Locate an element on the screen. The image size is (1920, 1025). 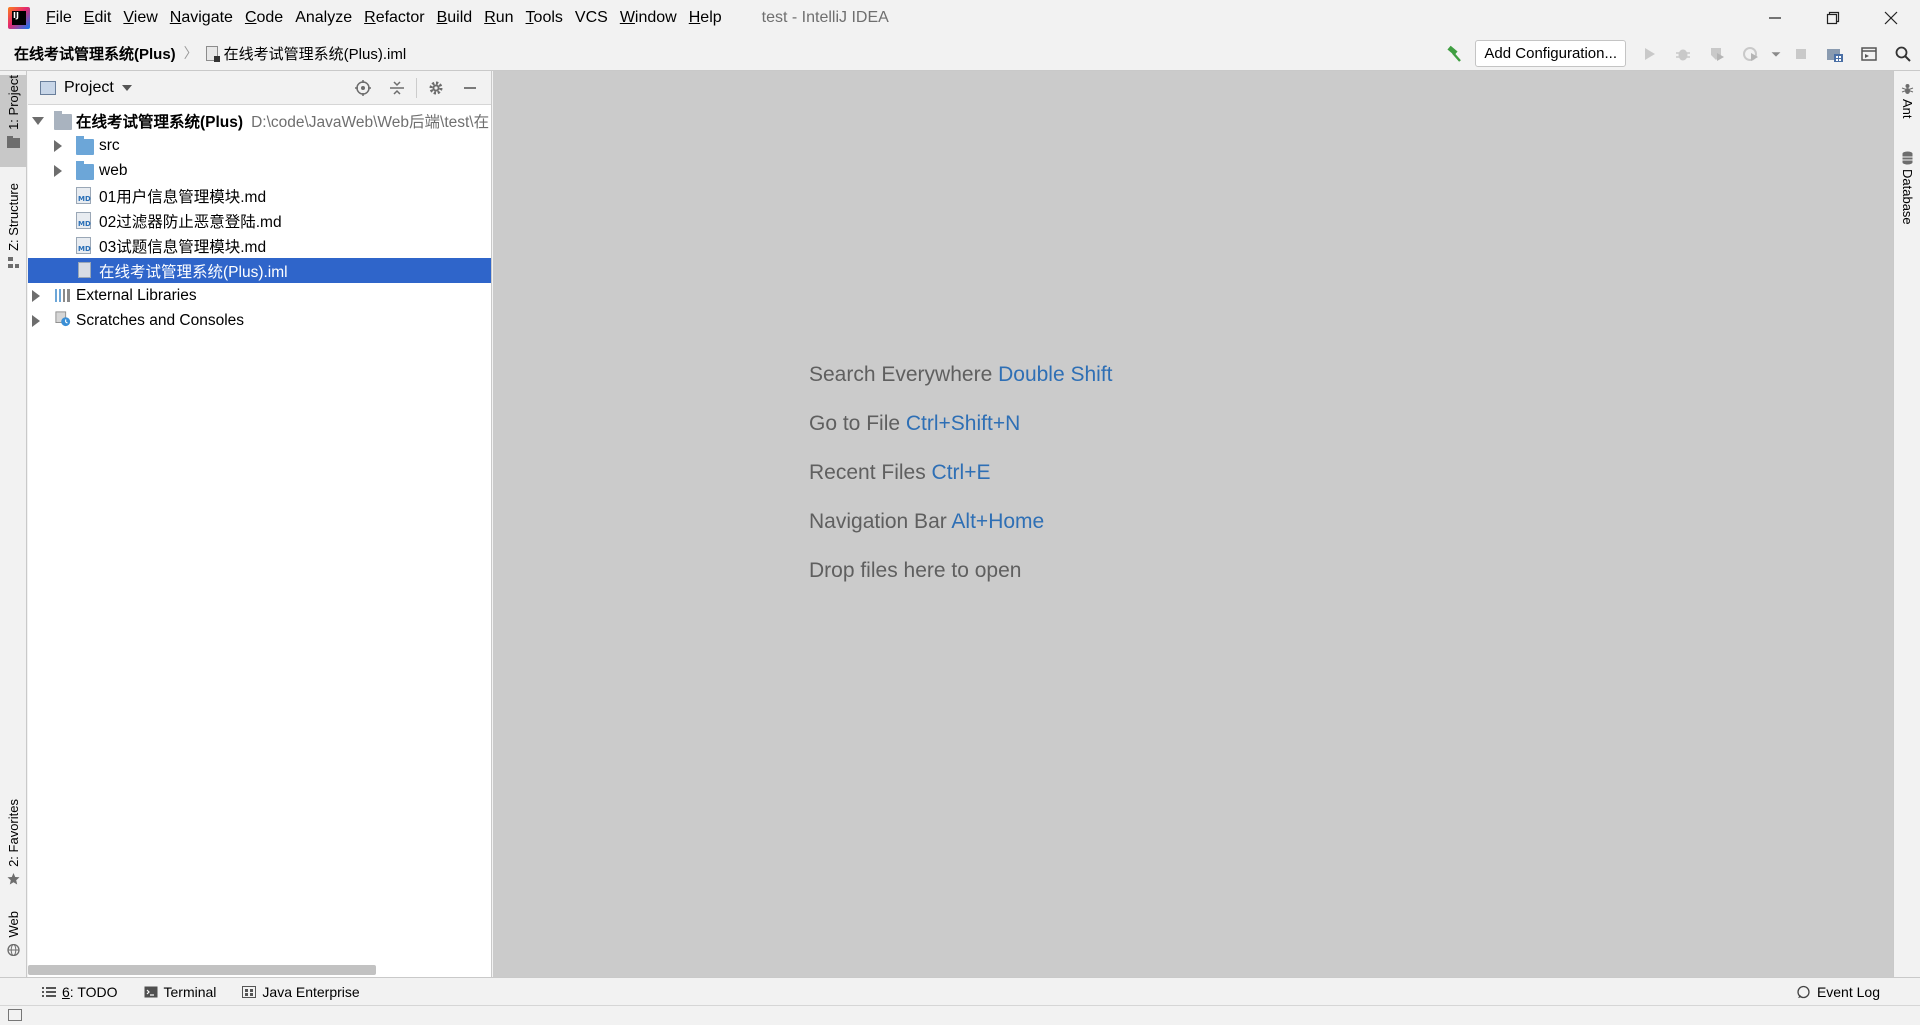
globe-icon is located at coordinates (13, 949).